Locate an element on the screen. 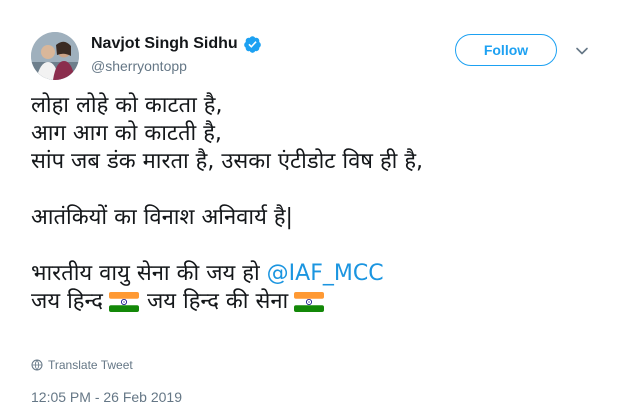  user-handle: @sherryontopp is located at coordinates (139, 66).